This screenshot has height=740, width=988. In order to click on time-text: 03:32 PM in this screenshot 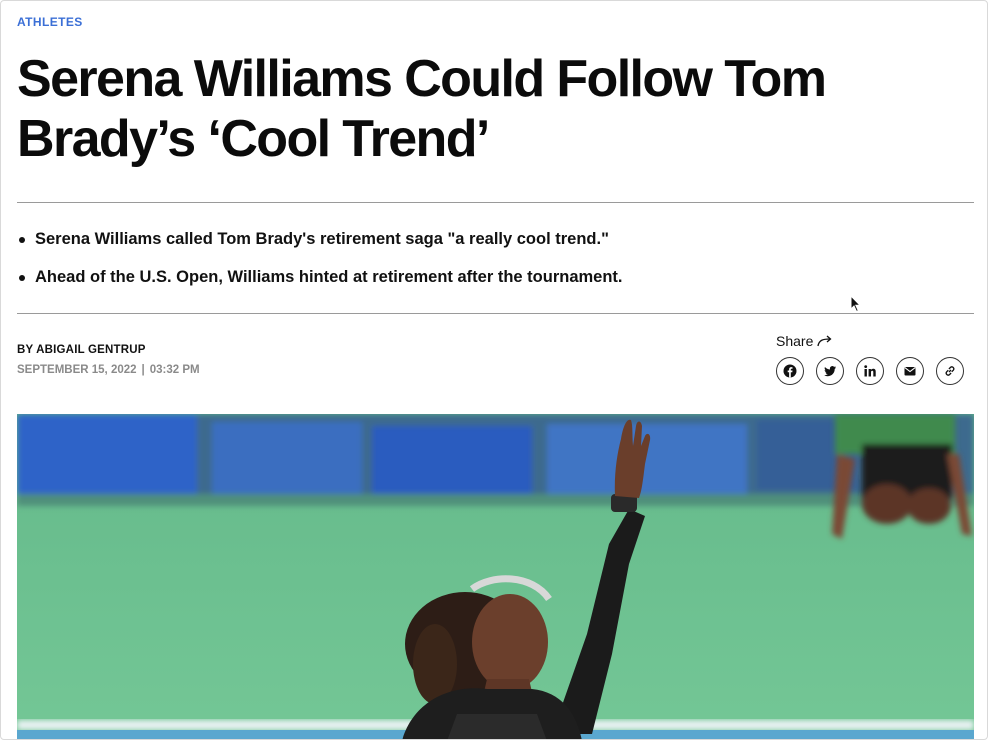, I will do `click(174, 370)`.